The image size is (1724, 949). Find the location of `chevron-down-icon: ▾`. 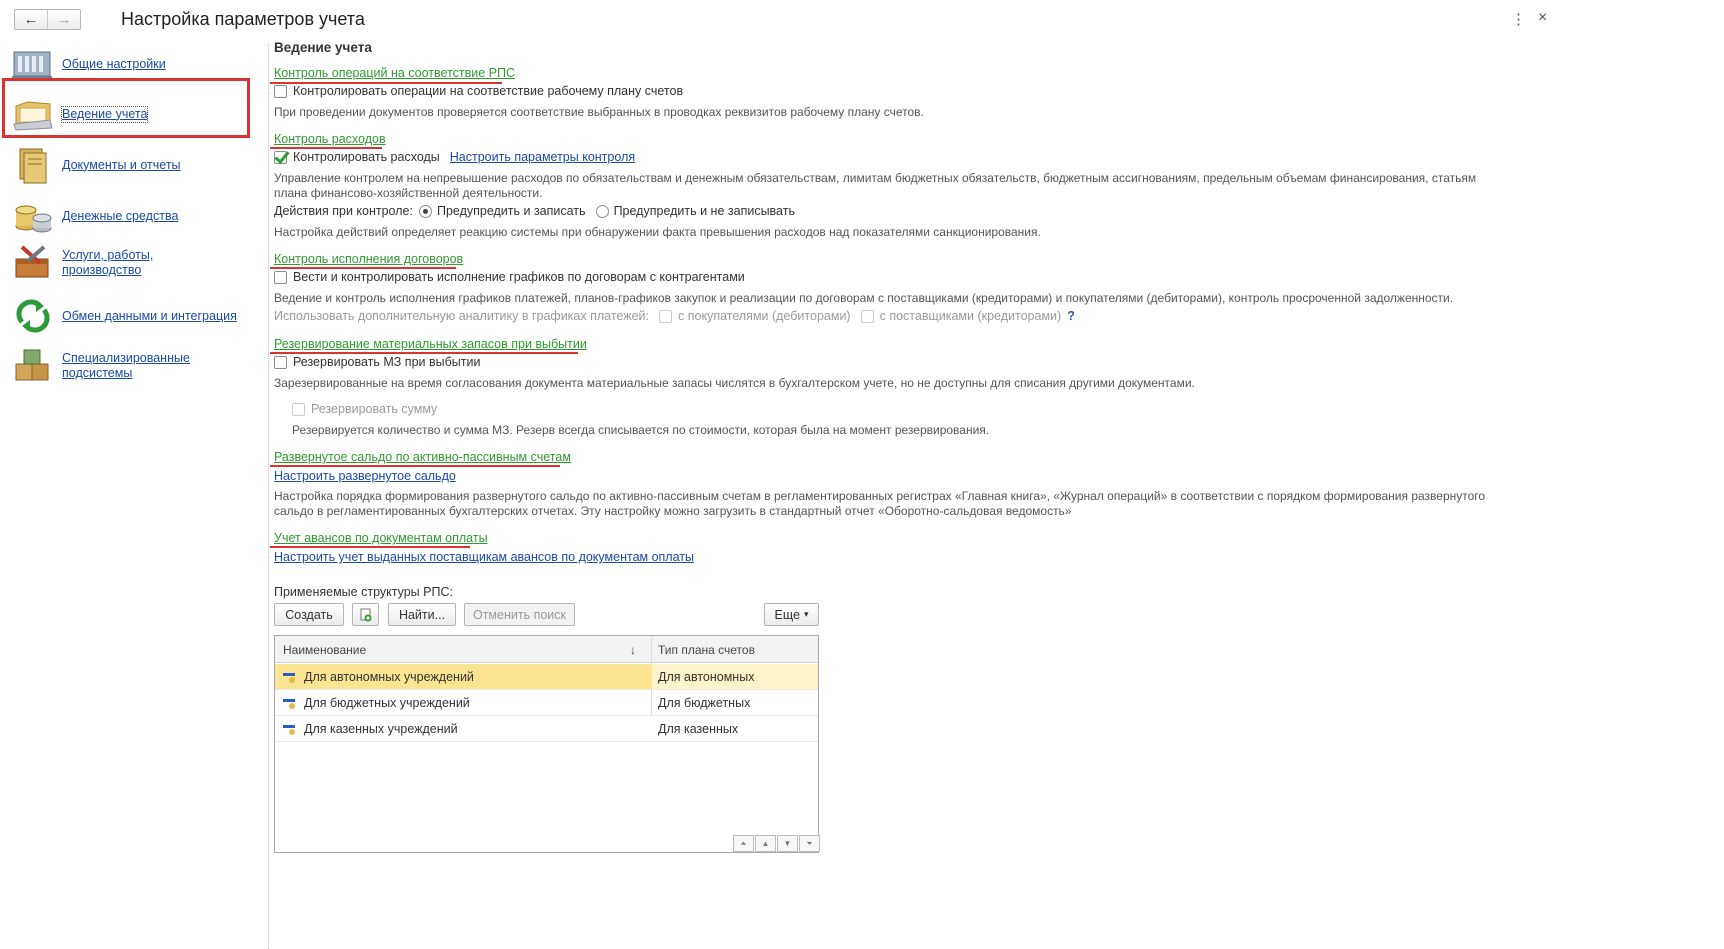

chevron-down-icon: ▾ is located at coordinates (806, 614).